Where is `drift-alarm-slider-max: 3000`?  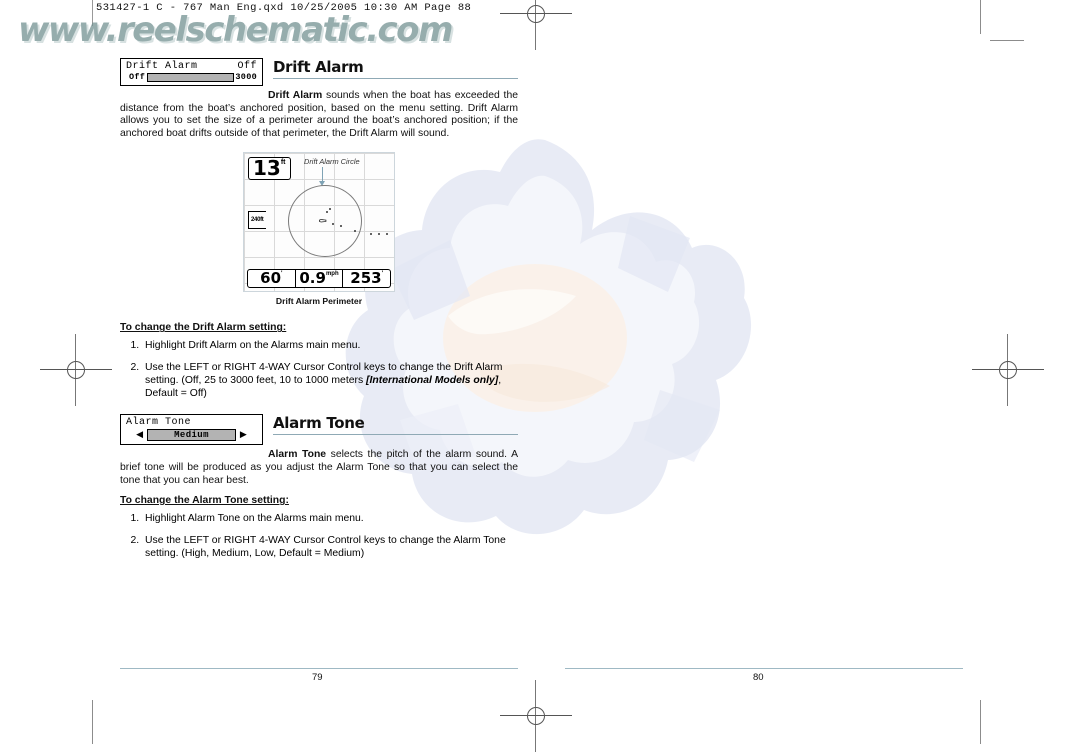
drift-alarm-slider-max: 3000 is located at coordinates (246, 77).